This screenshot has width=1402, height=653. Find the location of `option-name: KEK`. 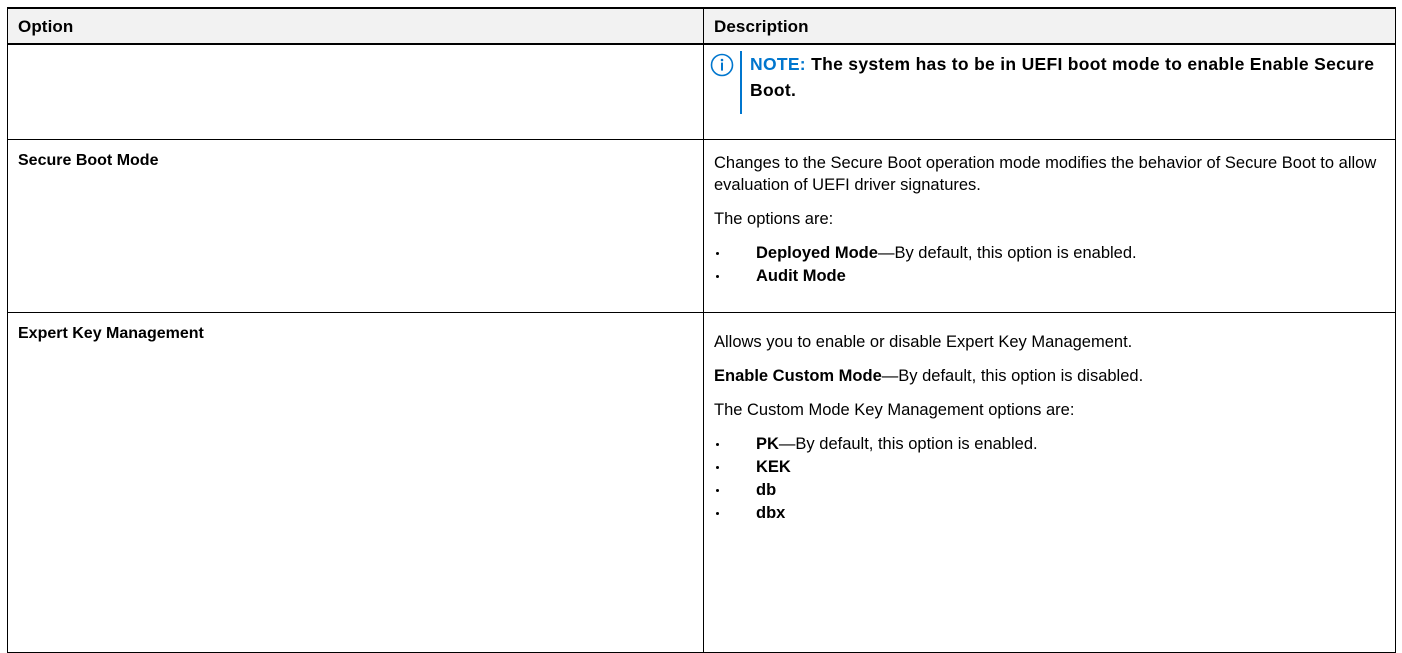

option-name: KEK is located at coordinates (773, 466).